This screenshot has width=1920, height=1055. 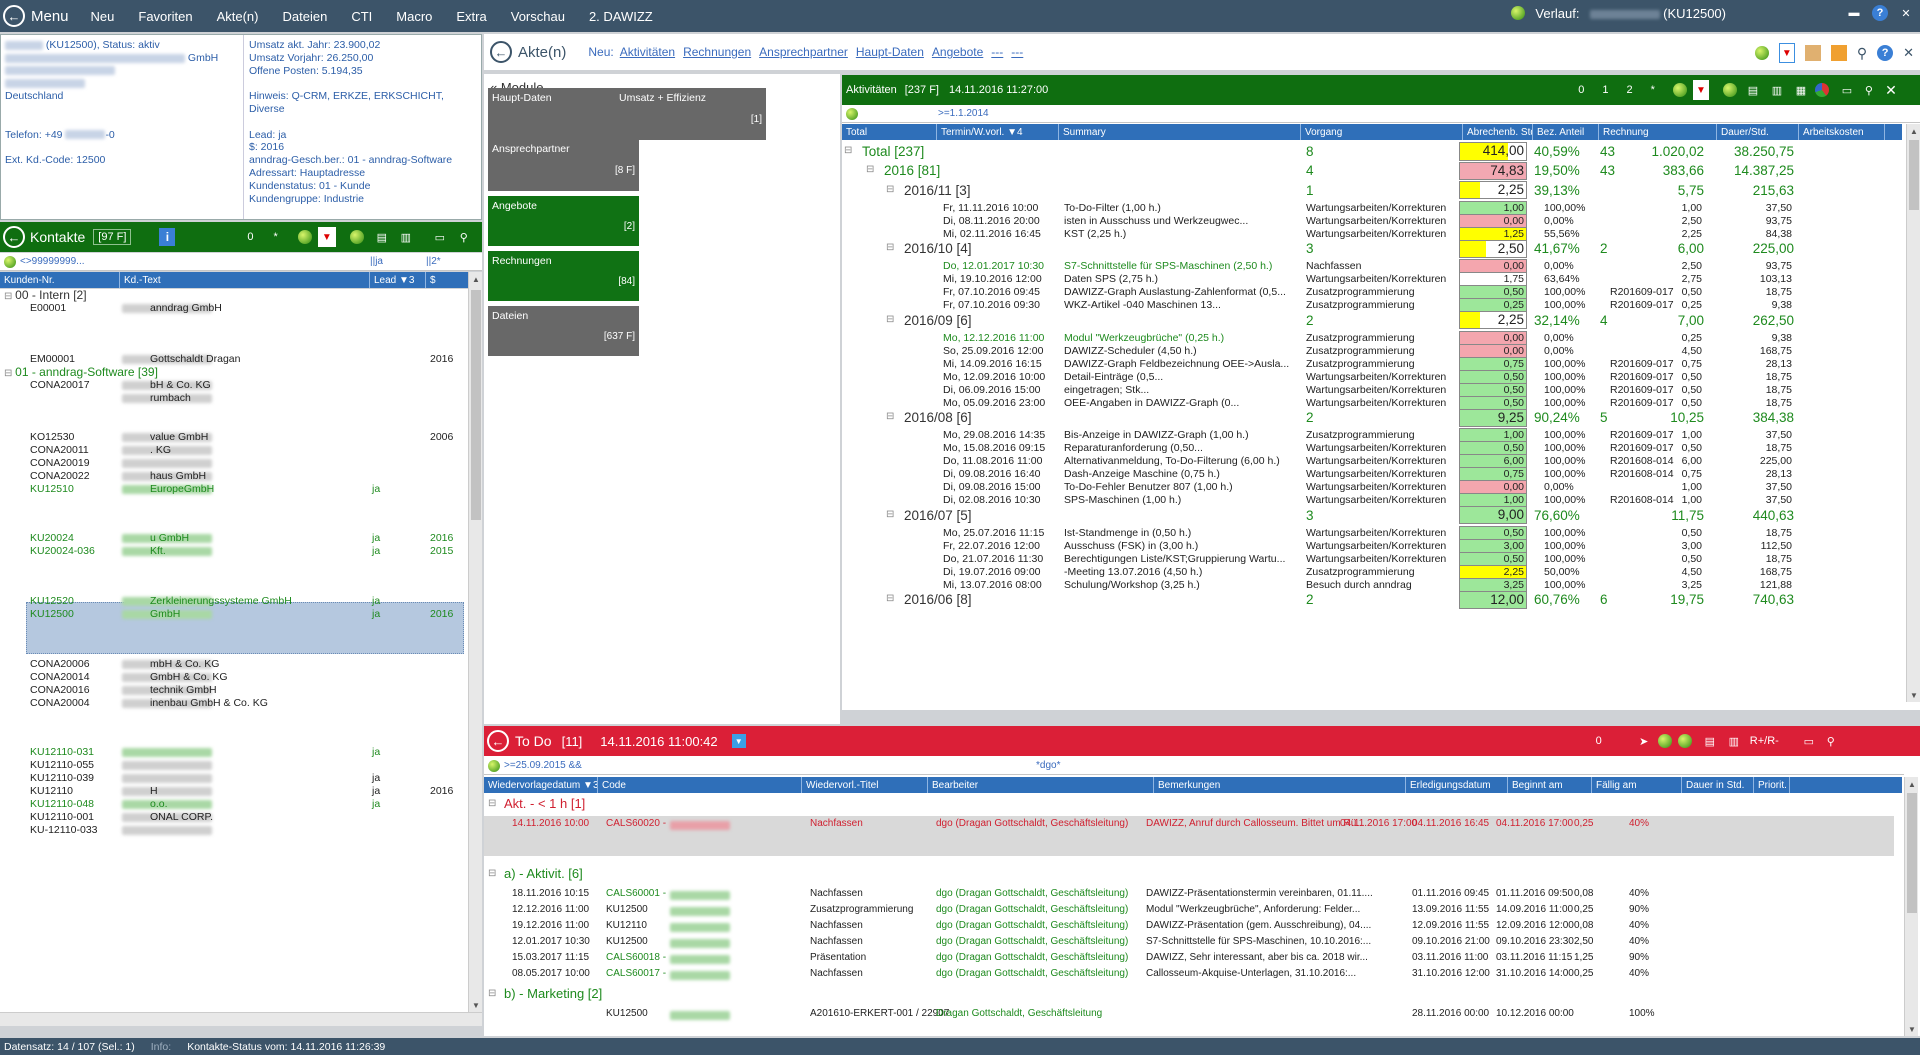 I want to click on todo-col-0: Wiedervorlagedatum ▼3, so click(x=541, y=785).